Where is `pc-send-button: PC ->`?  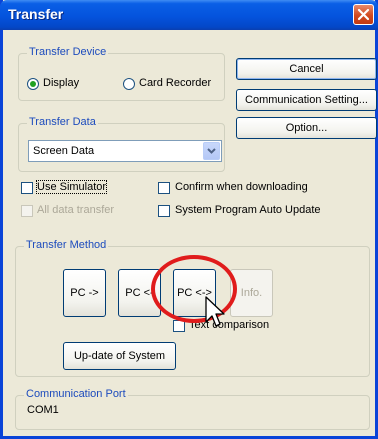 pc-send-button: PC -> is located at coordinates (84, 293).